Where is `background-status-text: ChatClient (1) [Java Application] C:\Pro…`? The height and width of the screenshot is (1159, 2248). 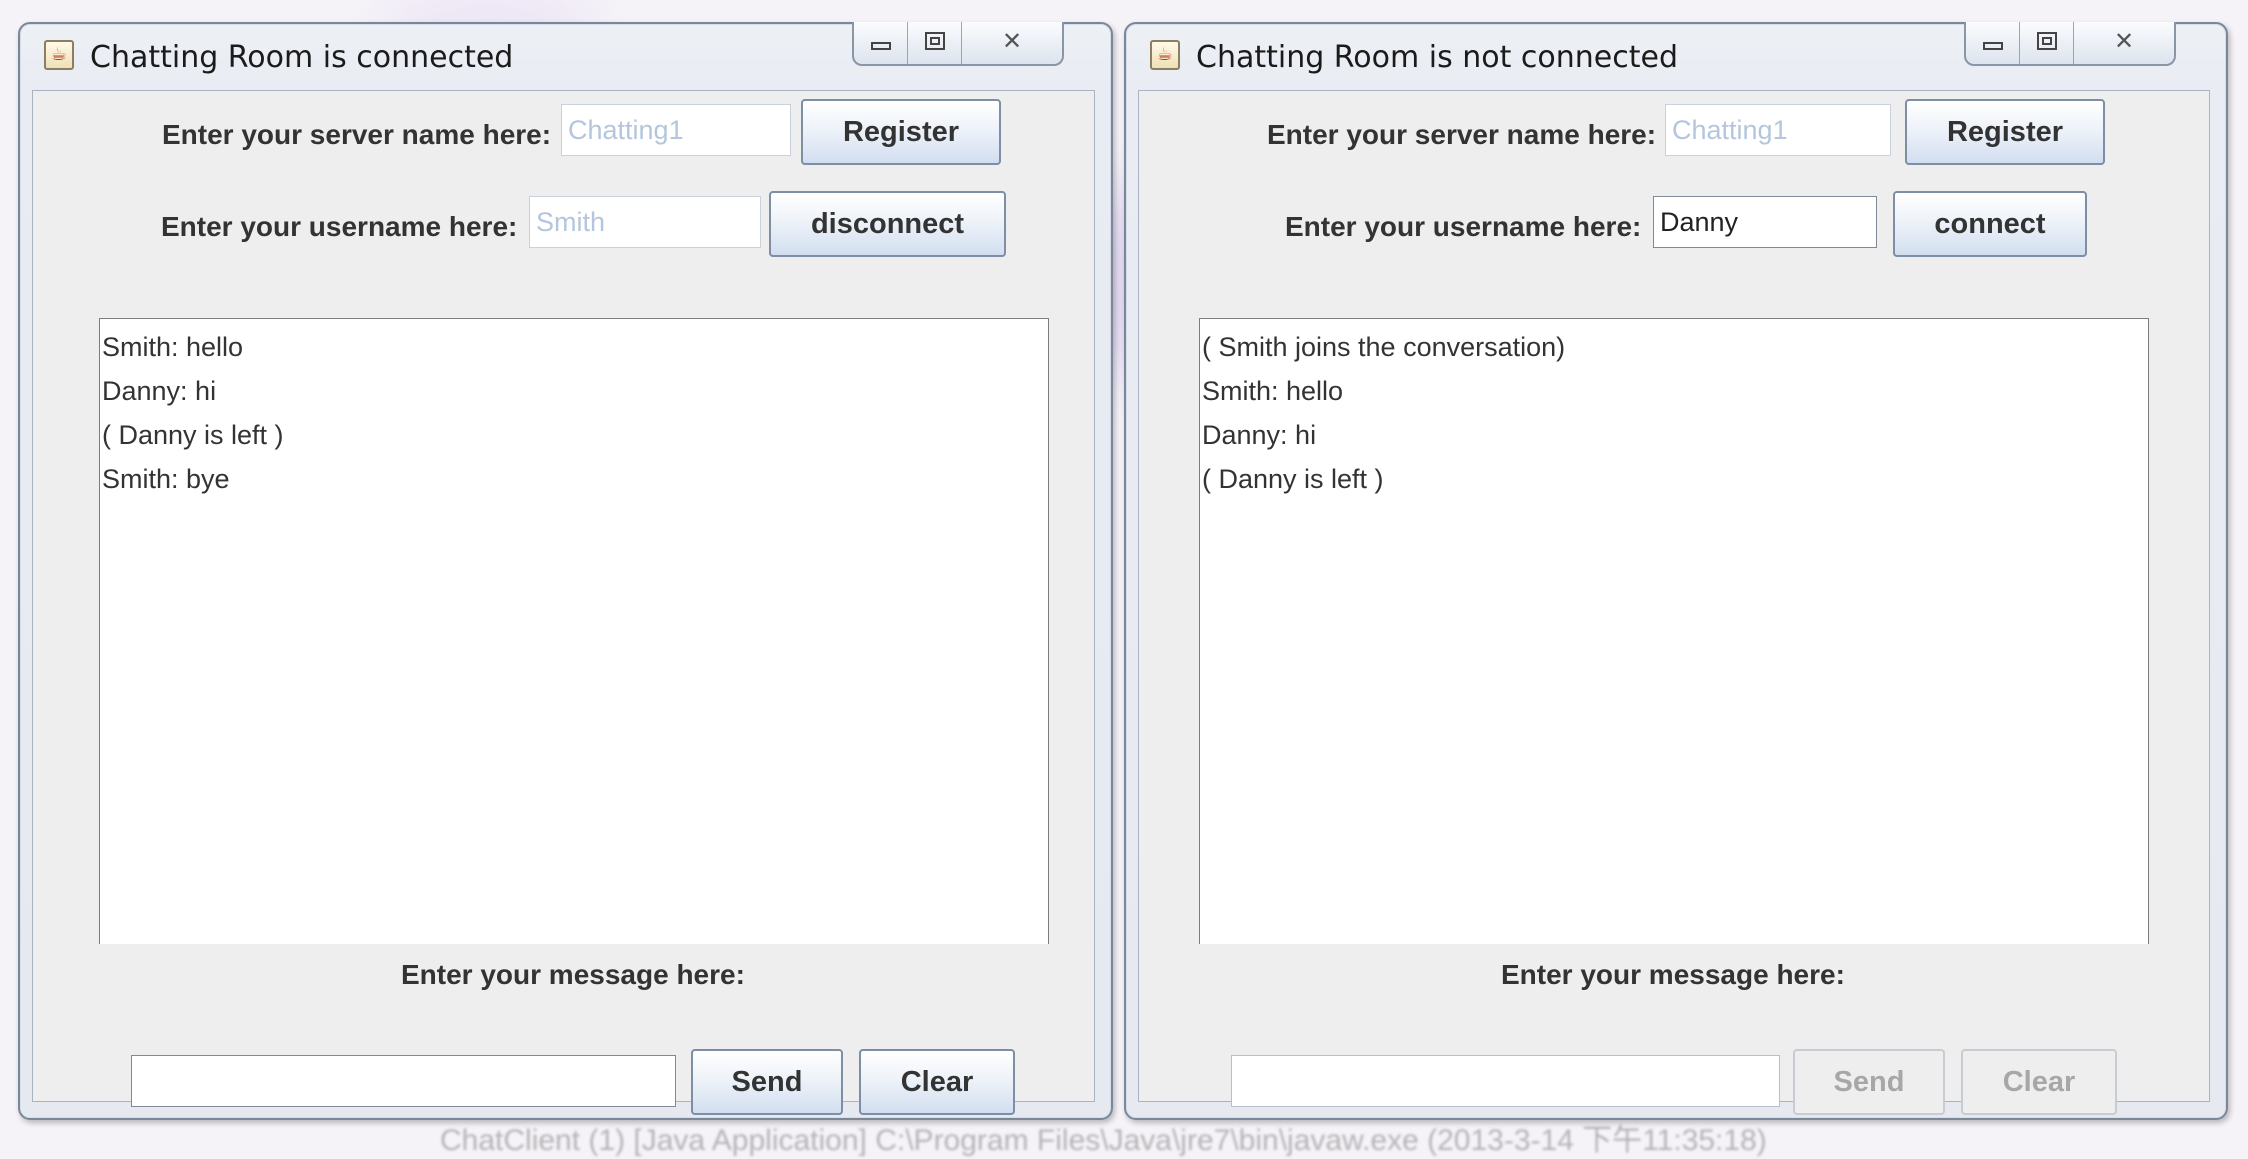
background-status-text: ChatClient (1) [Java Application] C:\Pro… is located at coordinates (1103, 1140).